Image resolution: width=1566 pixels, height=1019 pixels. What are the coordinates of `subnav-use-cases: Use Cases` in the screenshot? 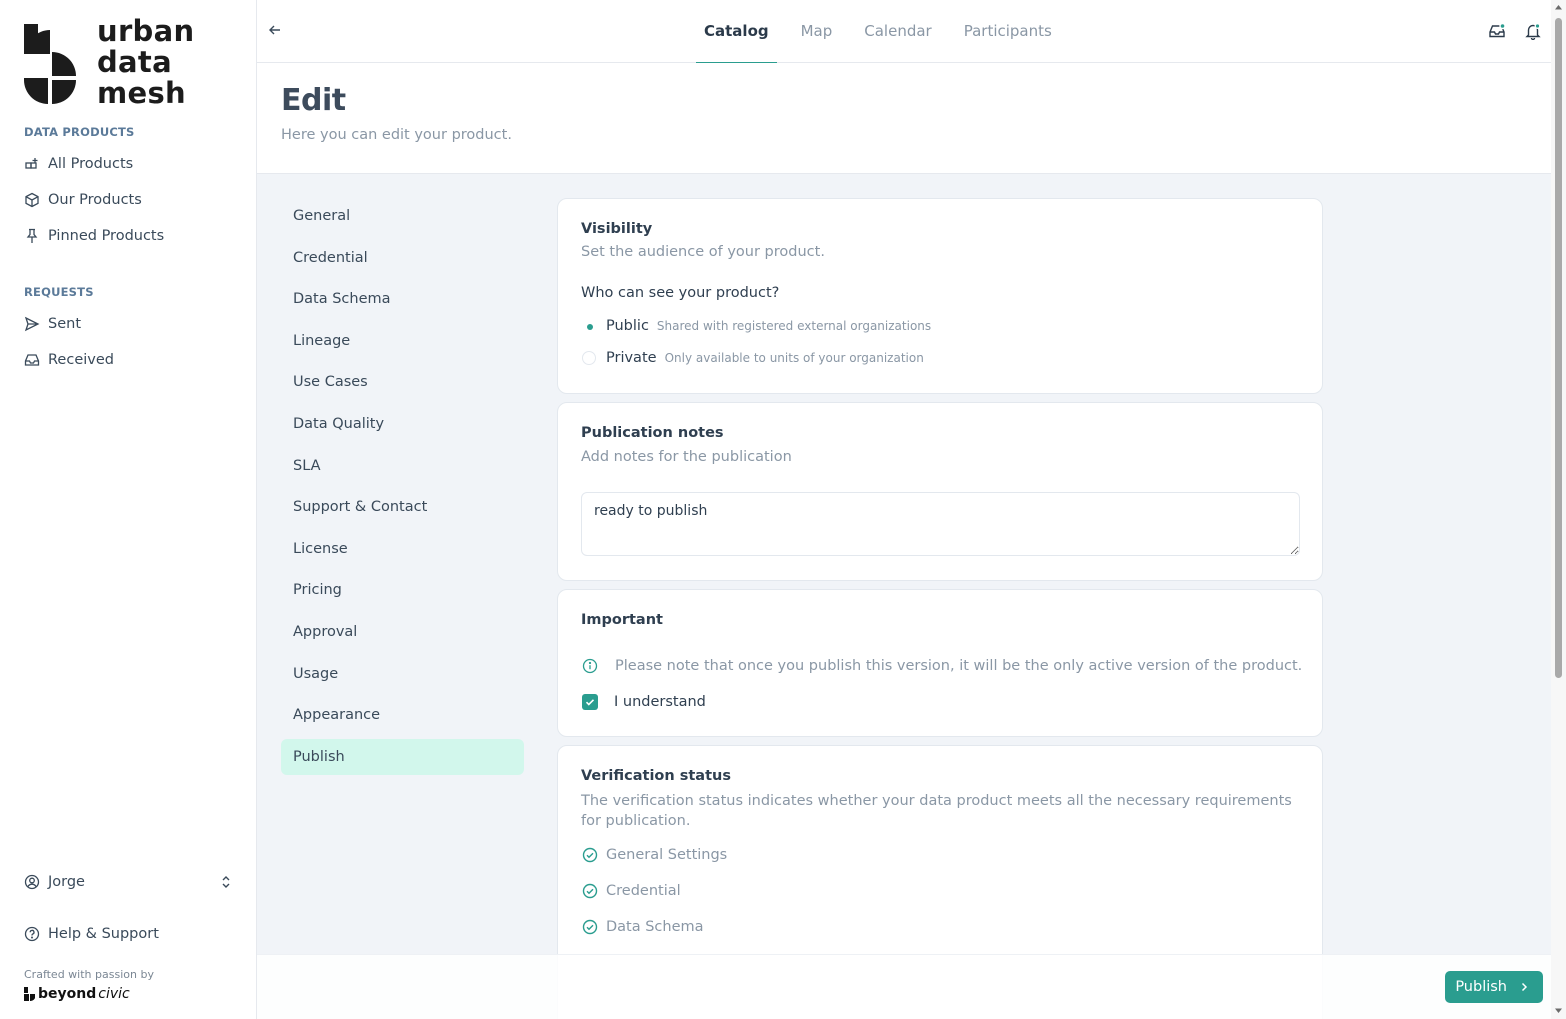 It's located at (402, 382).